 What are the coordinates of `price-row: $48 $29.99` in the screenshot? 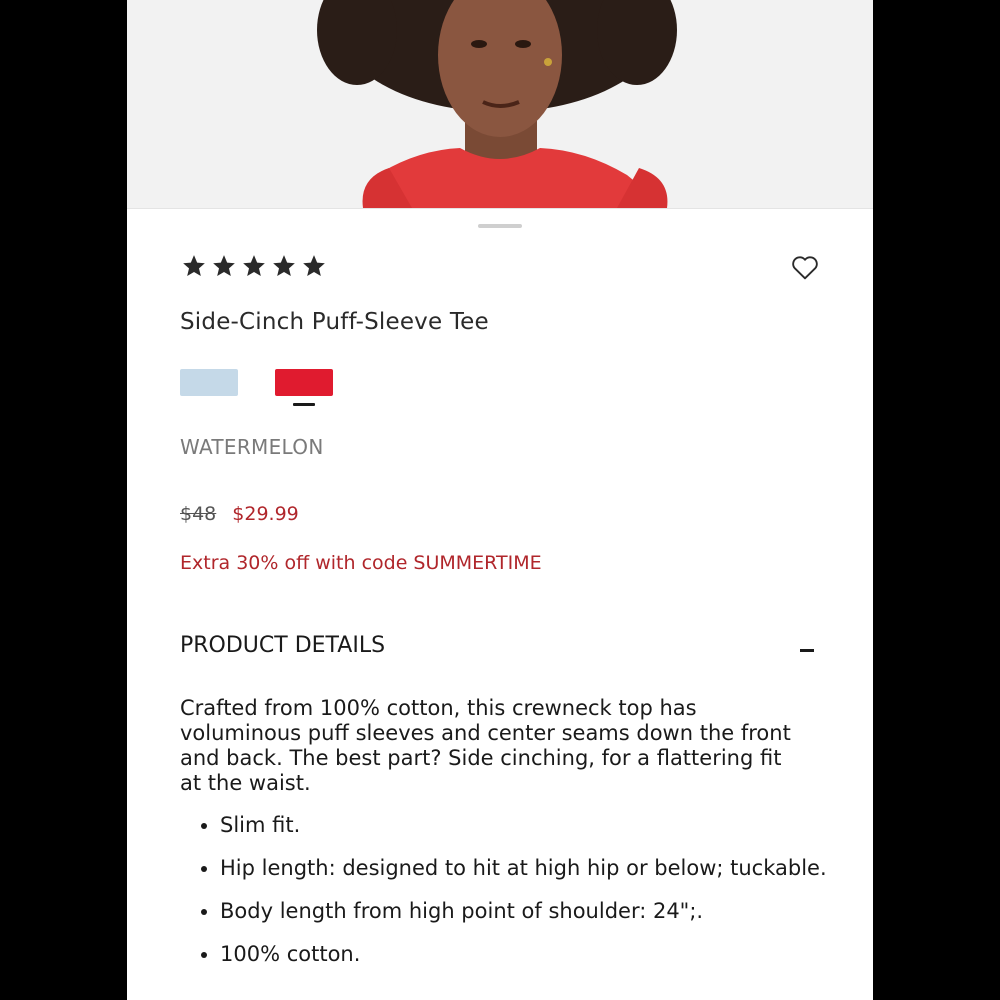 It's located at (239, 514).